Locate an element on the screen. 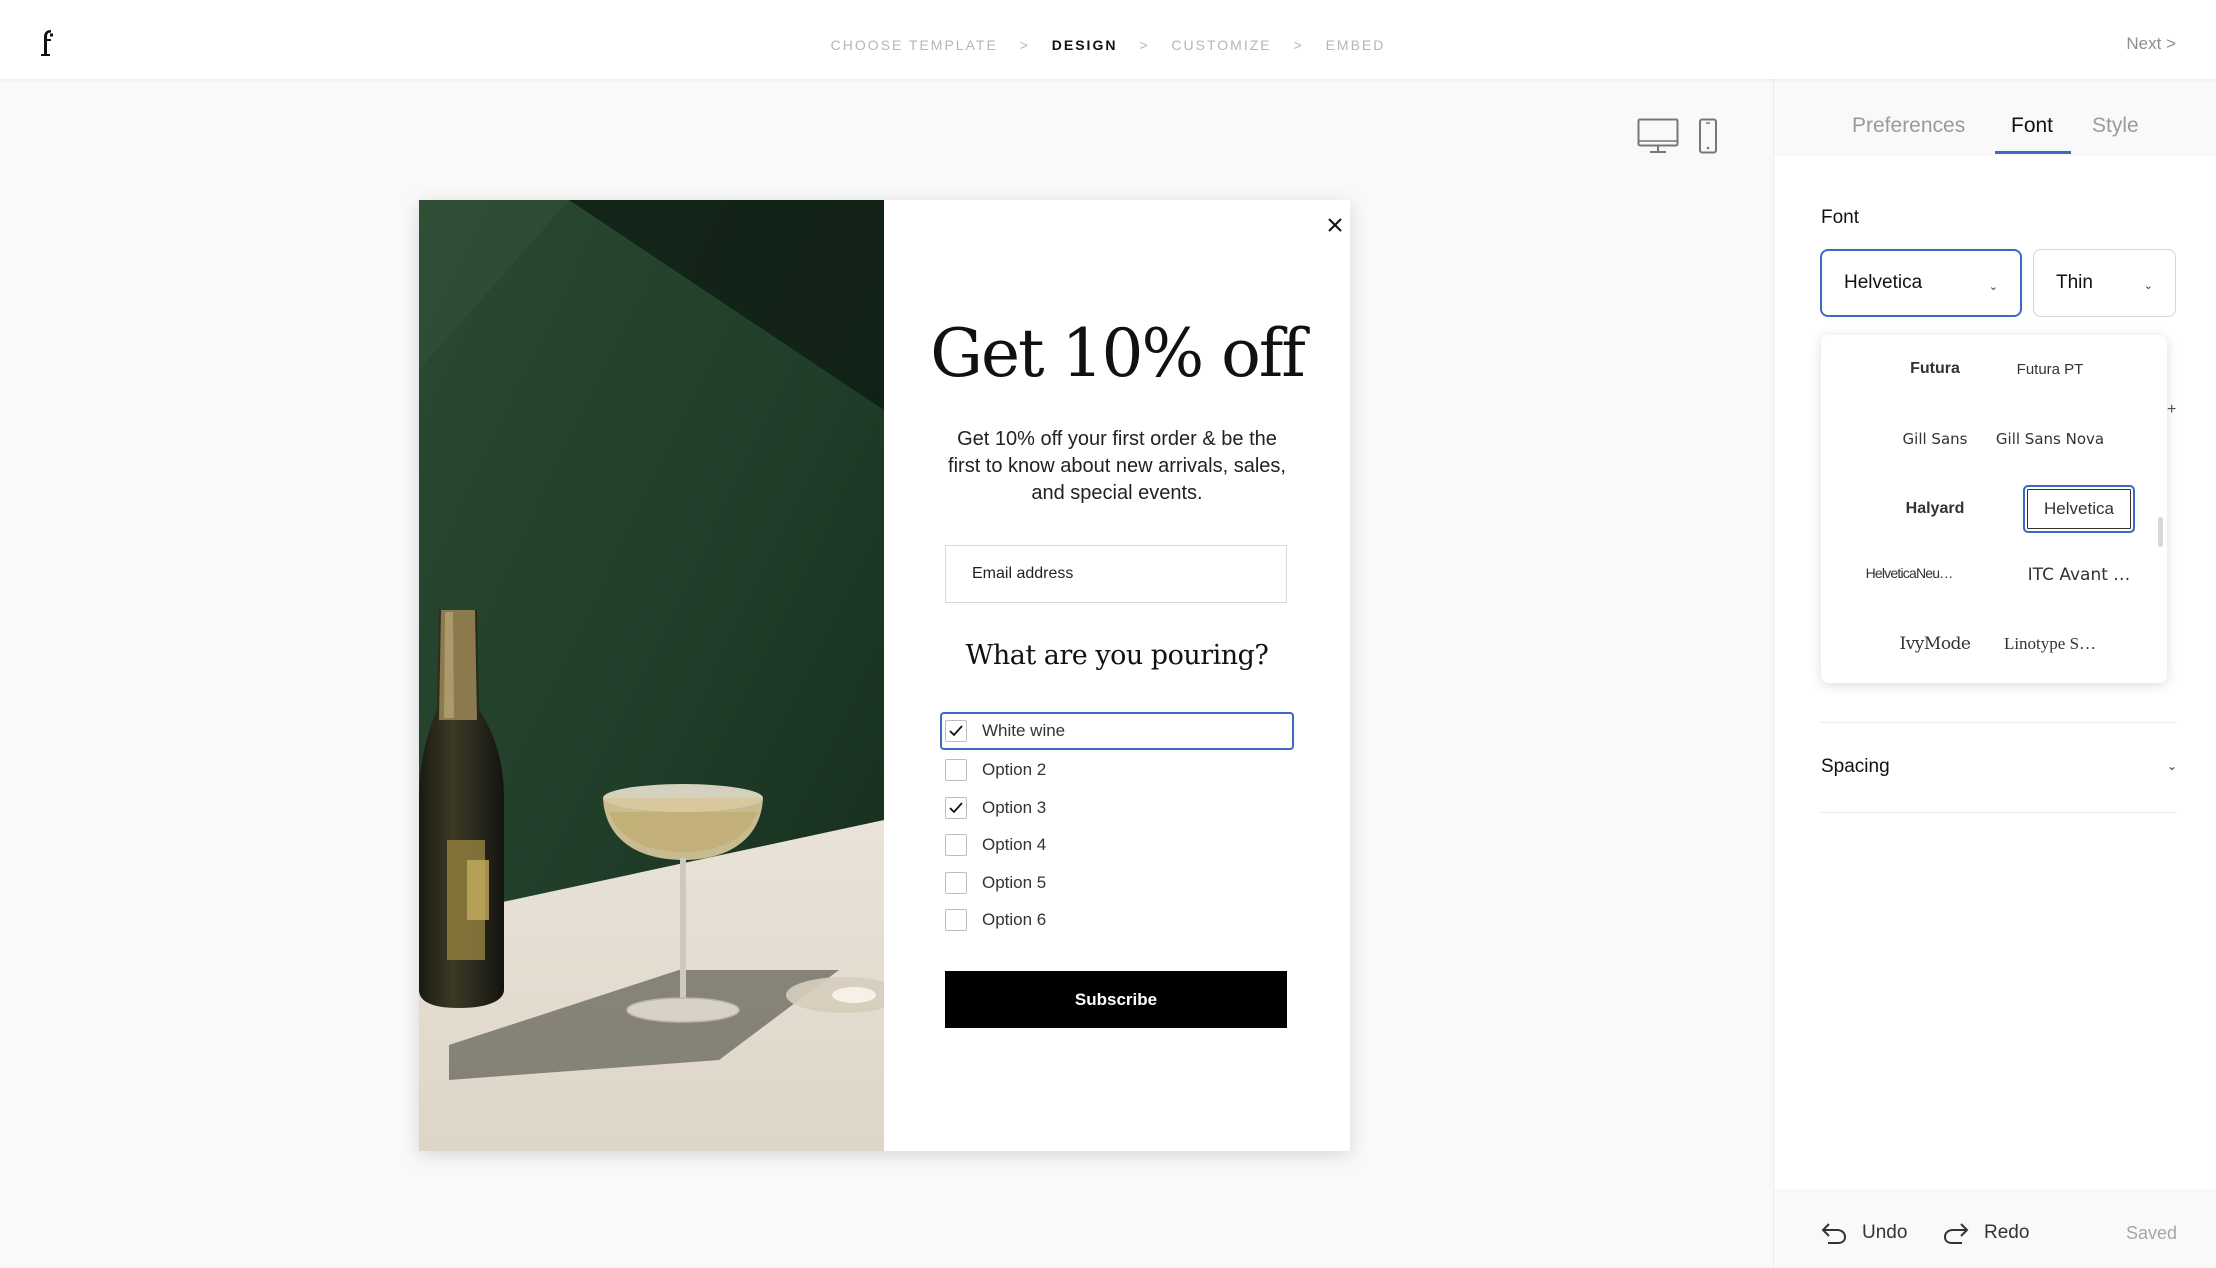  option-label: White wine is located at coordinates (1024, 730).